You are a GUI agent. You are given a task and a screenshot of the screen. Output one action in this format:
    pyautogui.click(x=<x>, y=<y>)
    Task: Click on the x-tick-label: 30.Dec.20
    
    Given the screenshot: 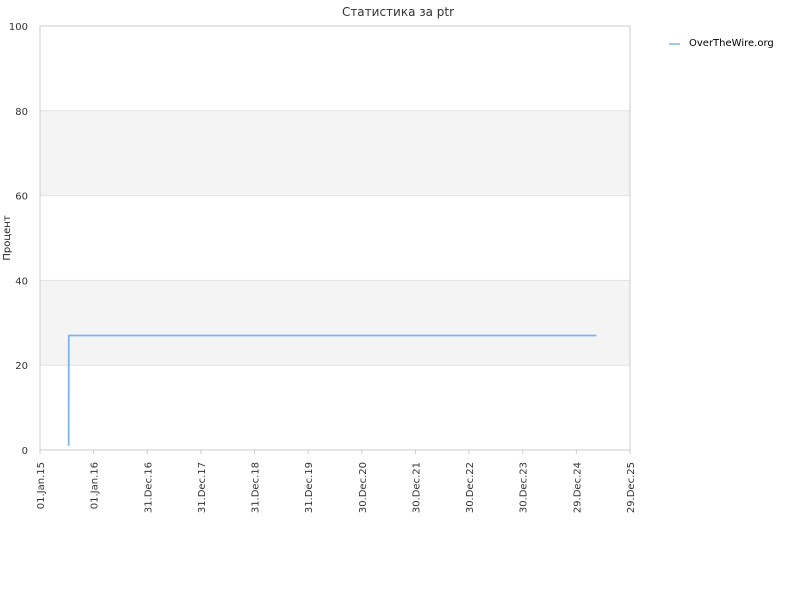 What is the action you would take?
    pyautogui.click(x=363, y=487)
    